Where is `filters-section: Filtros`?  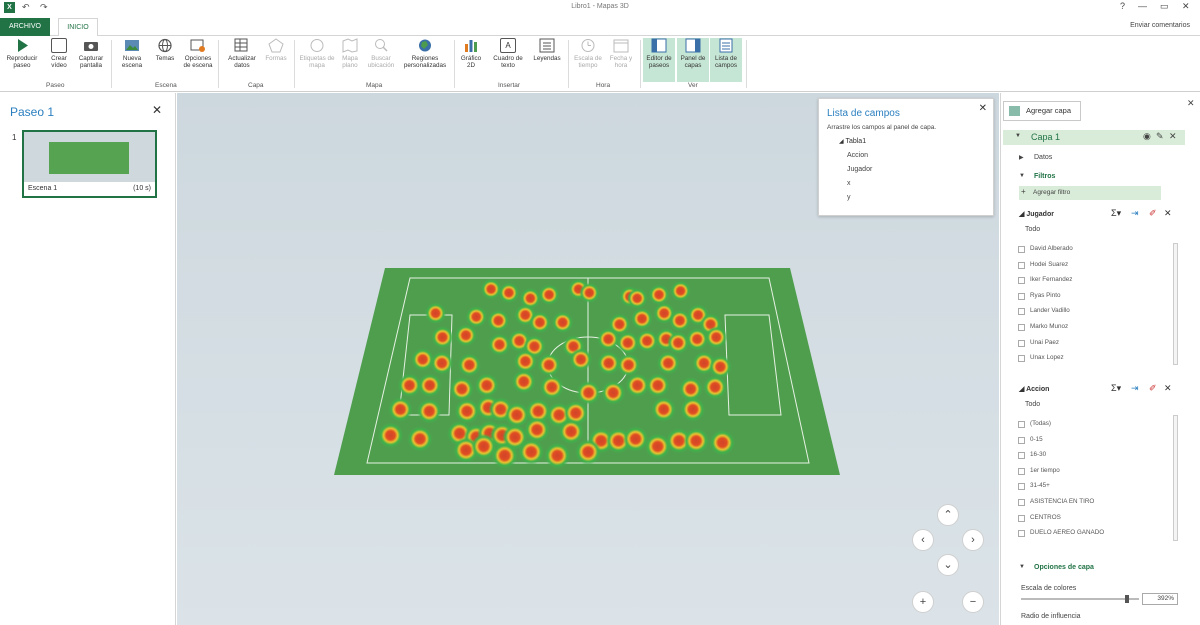
filters-section: Filtros is located at coordinates (1044, 176).